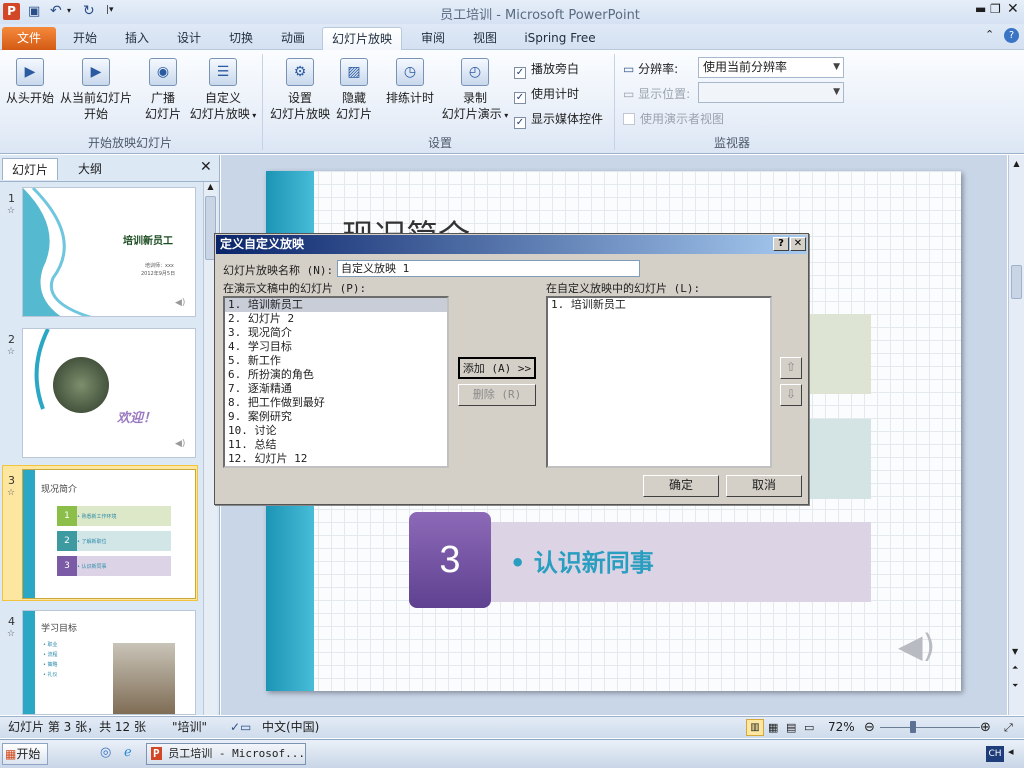 This screenshot has width=1024, height=768. Describe the element at coordinates (995, 9) in the screenshot. I see `restore-button: ❐` at that location.